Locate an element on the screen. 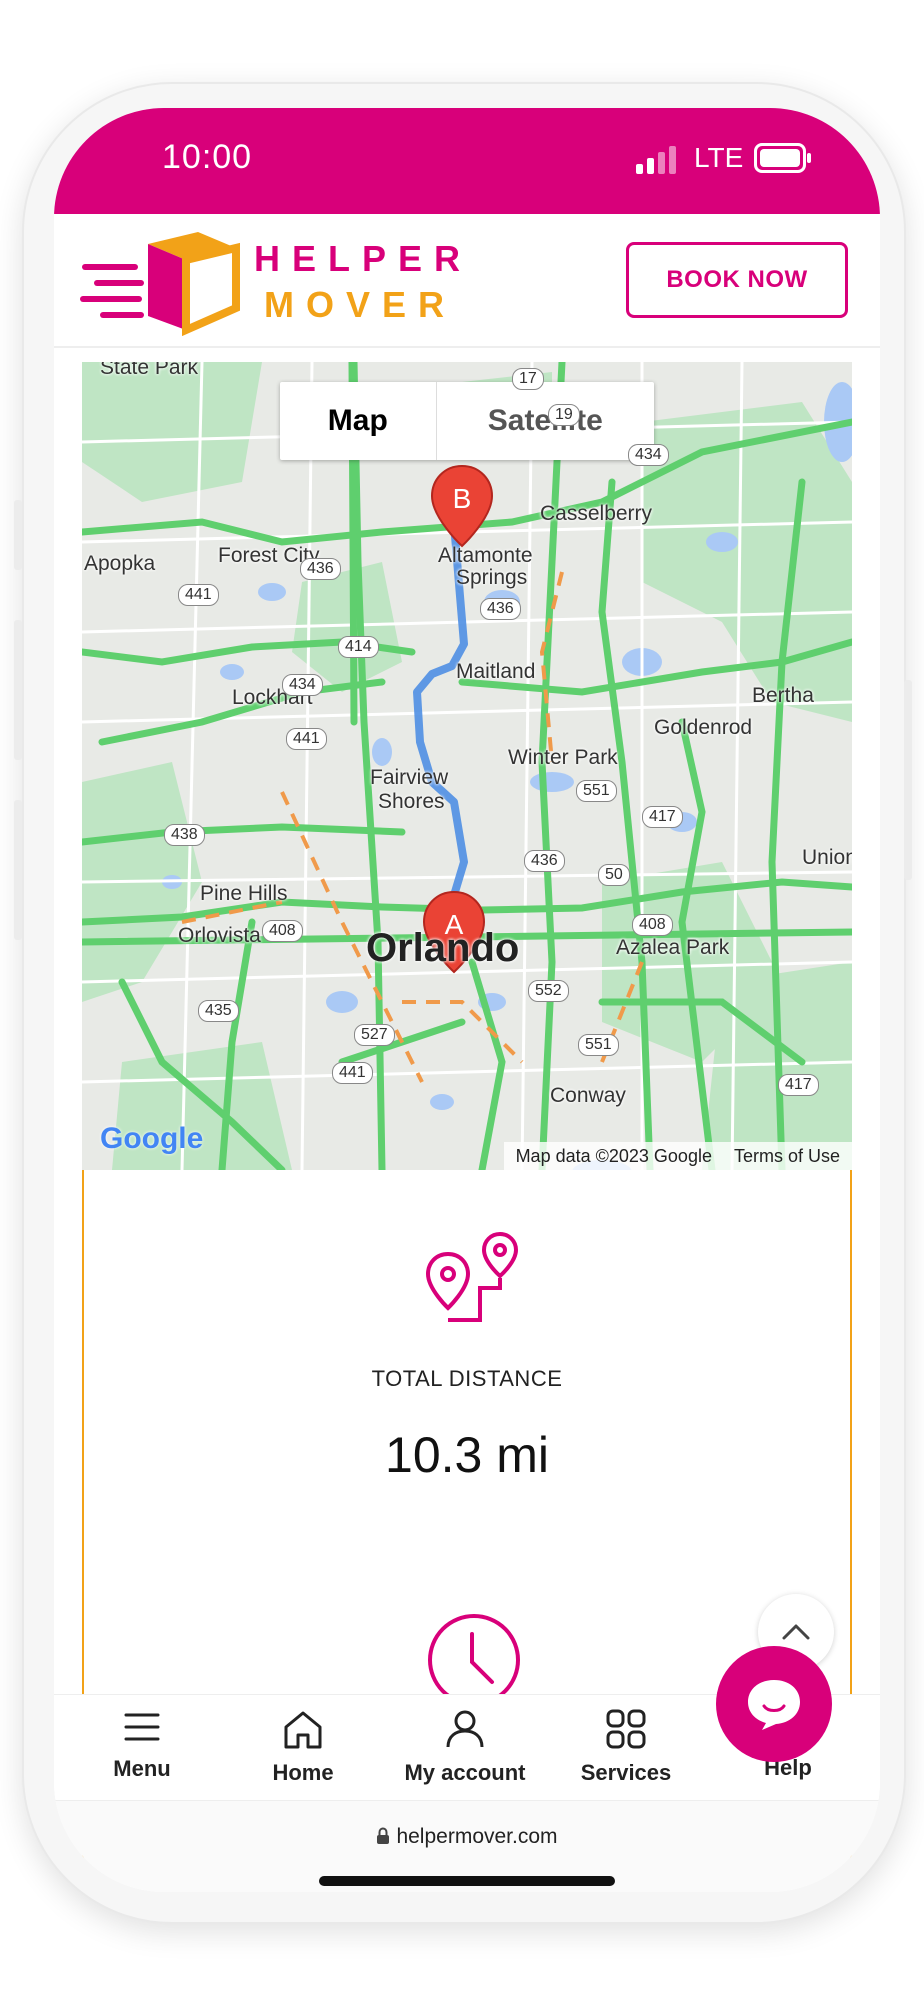 The height and width of the screenshot is (2000, 924). url-display: helpermover.com is located at coordinates (467, 1837).